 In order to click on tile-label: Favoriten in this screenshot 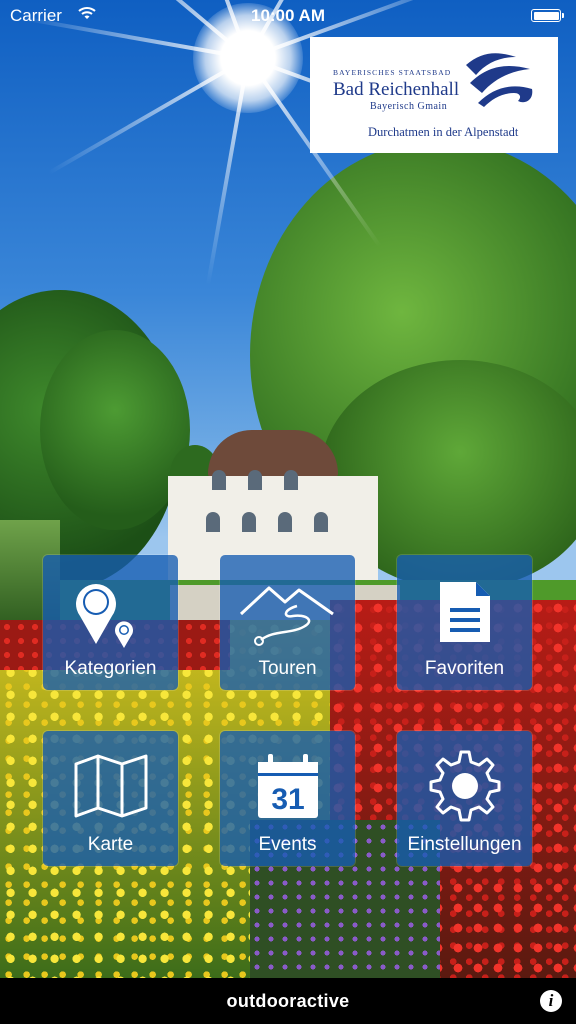, I will do `click(464, 668)`.